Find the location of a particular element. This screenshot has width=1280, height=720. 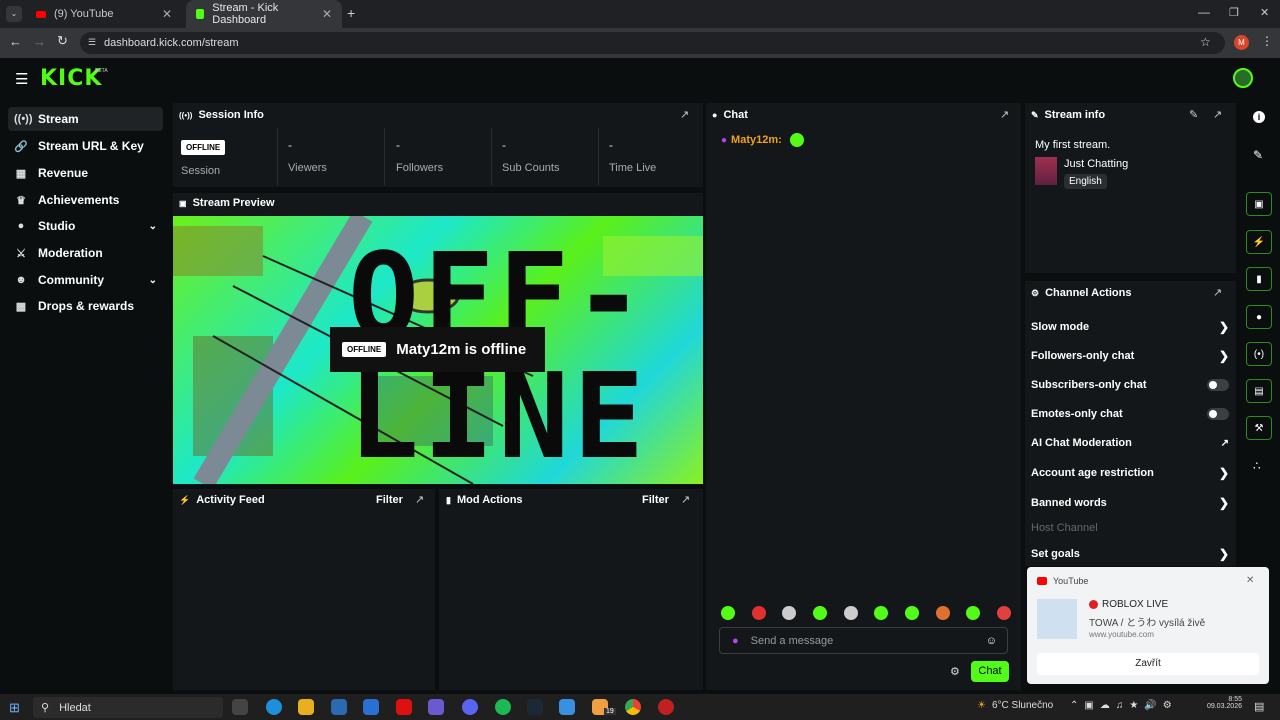

action-ai-moderation: AI Chat Moderation ↗ is located at coordinates (1130, 443).